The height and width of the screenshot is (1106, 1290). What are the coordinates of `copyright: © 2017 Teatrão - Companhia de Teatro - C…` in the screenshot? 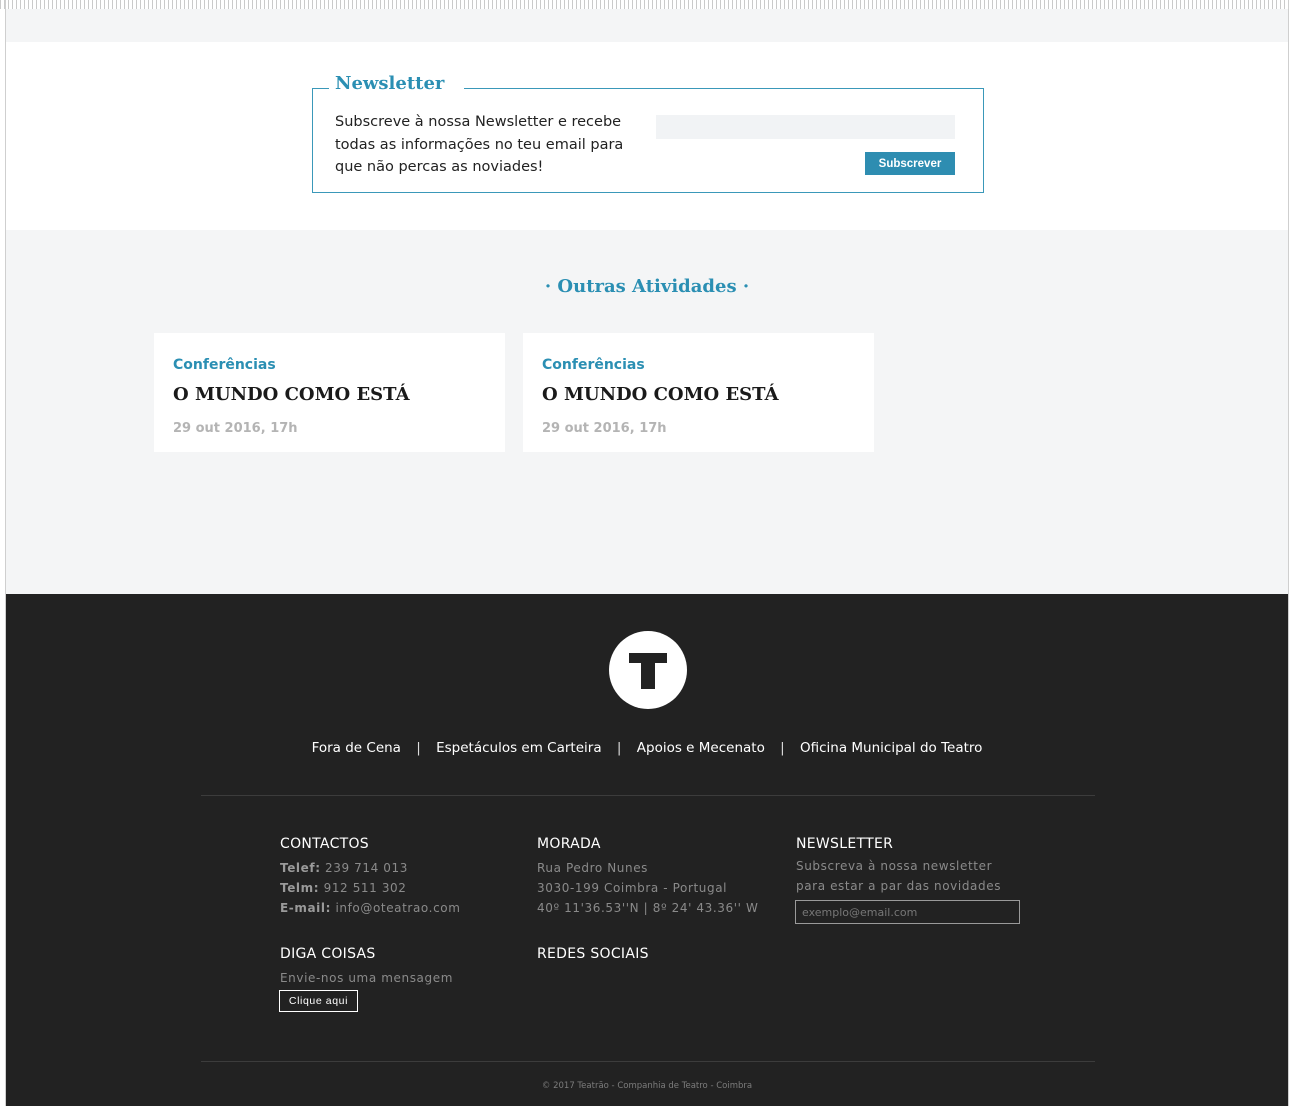 It's located at (647, 1086).